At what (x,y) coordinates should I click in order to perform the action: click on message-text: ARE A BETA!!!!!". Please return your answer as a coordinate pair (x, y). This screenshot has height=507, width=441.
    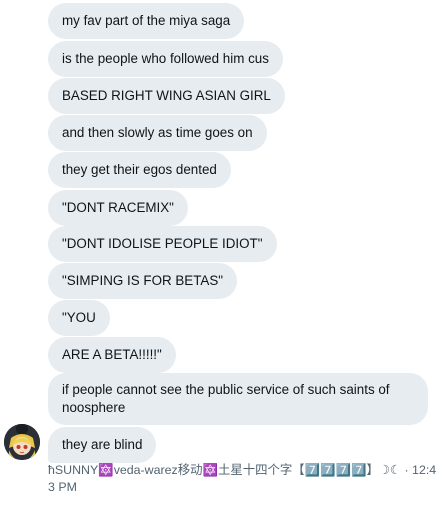
    Looking at the image, I should click on (112, 354).